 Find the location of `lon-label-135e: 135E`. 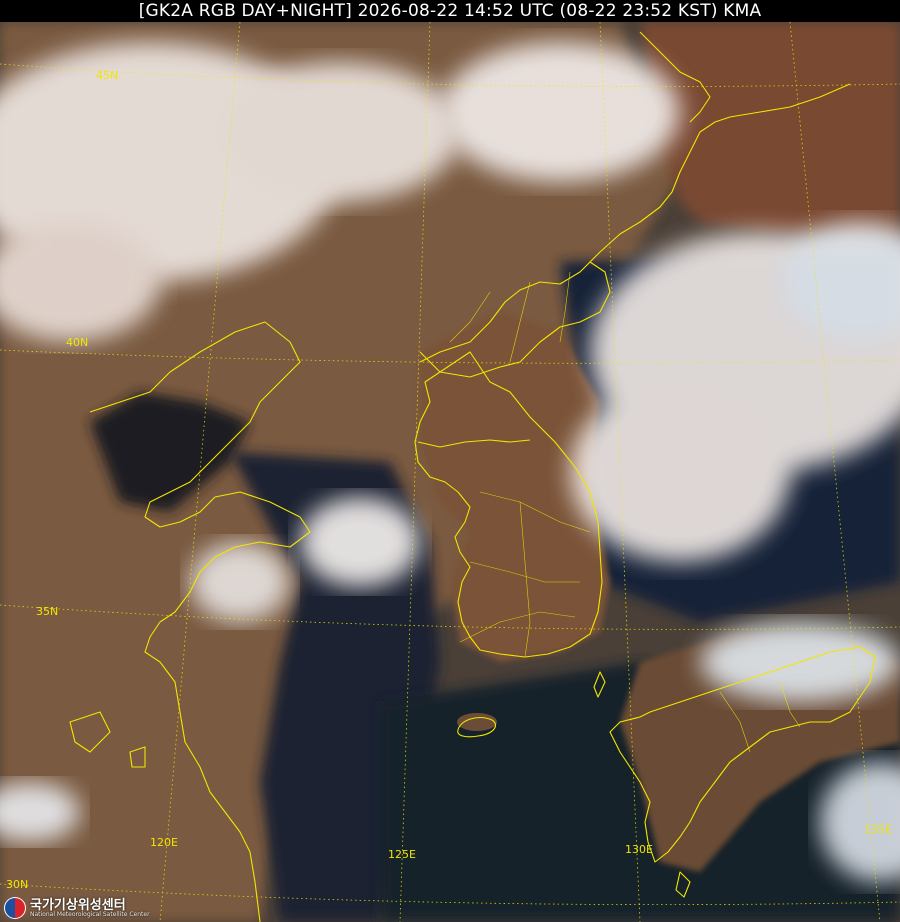

lon-label-135e: 135E is located at coordinates (878, 829).